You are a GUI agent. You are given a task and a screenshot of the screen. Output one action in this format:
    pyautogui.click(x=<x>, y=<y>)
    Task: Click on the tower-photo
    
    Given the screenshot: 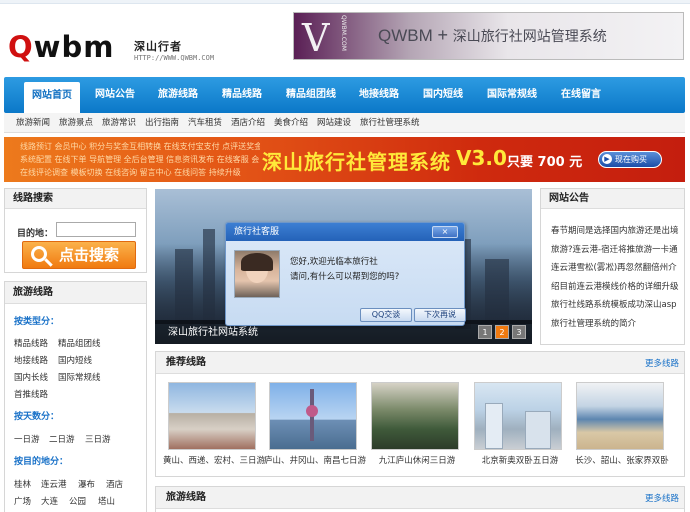 What is the action you would take?
    pyautogui.click(x=313, y=416)
    